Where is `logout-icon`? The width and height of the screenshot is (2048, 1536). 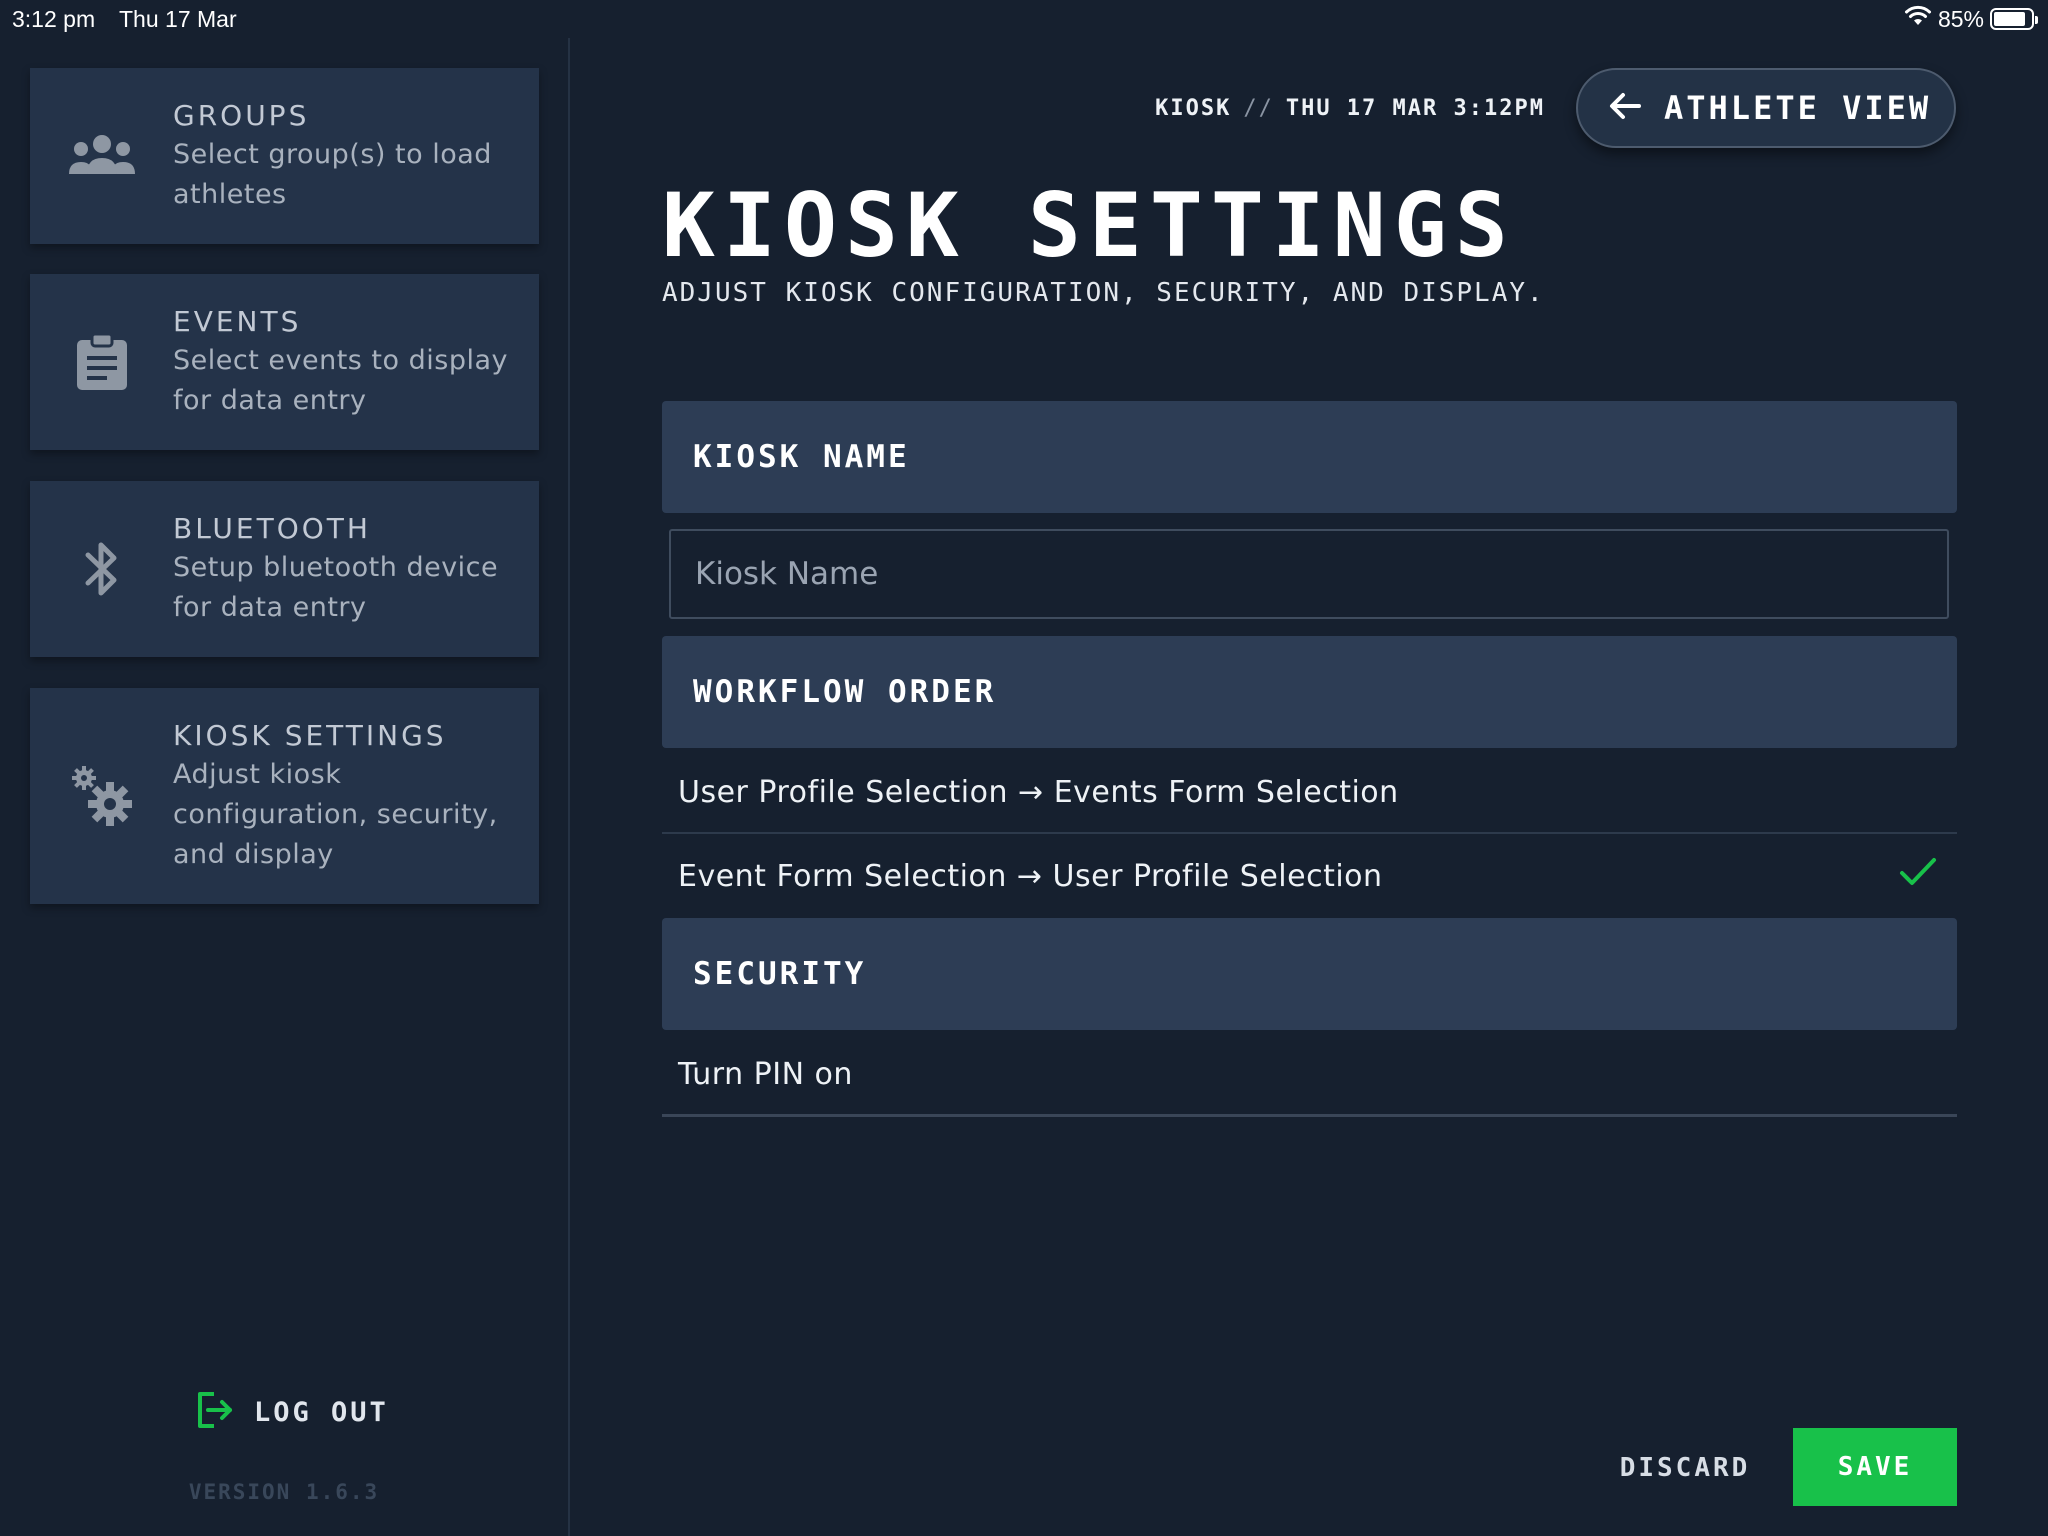
logout-icon is located at coordinates (215, 1412).